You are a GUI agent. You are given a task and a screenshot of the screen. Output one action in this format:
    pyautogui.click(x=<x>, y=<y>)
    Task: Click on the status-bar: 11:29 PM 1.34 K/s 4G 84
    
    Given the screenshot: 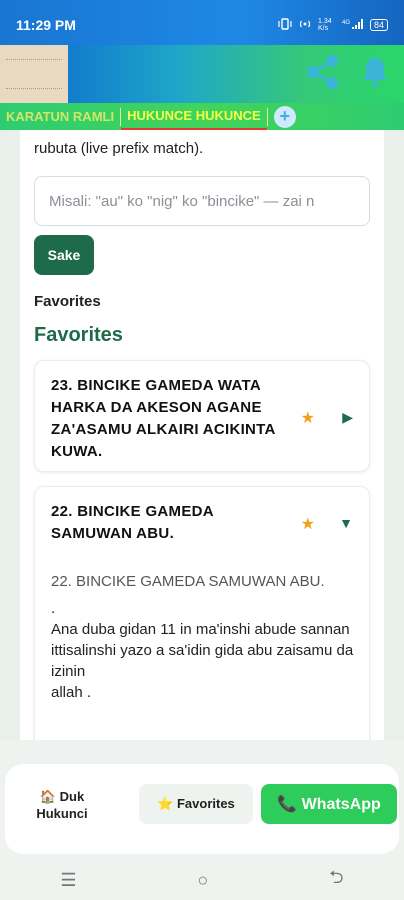 What is the action you would take?
    pyautogui.click(x=202, y=25)
    